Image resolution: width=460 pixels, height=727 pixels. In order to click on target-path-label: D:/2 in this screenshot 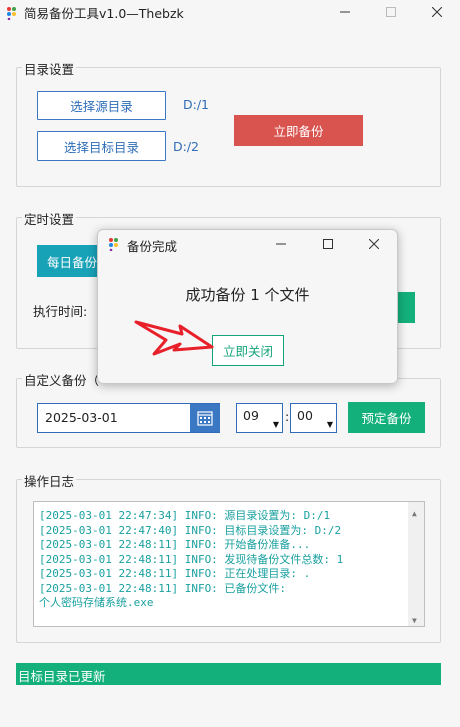, I will do `click(186, 146)`.